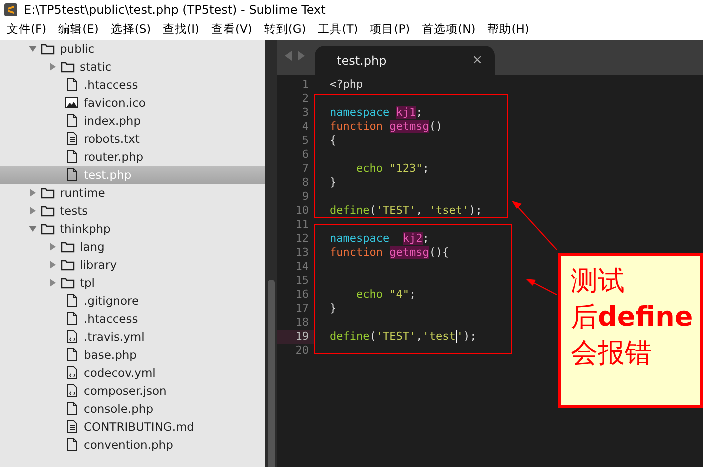  What do you see at coordinates (377, 113) in the screenshot?
I see `code-line: namespace kj1;` at bounding box center [377, 113].